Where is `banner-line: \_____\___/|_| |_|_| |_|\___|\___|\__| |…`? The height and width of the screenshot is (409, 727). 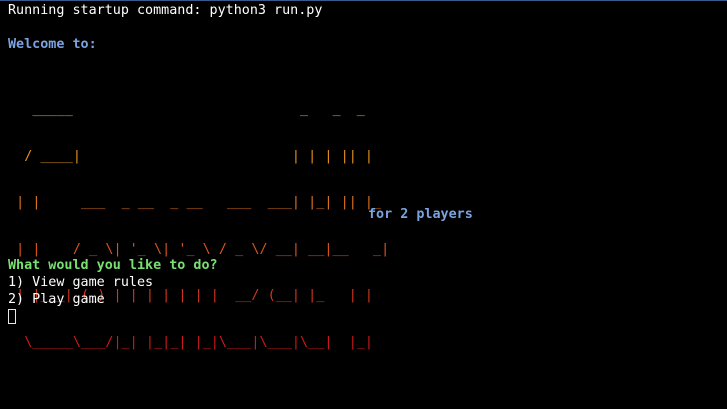 banner-line: \_____\___/|_| |_|_| |_|\___|\___|\__| |… is located at coordinates (191, 342).